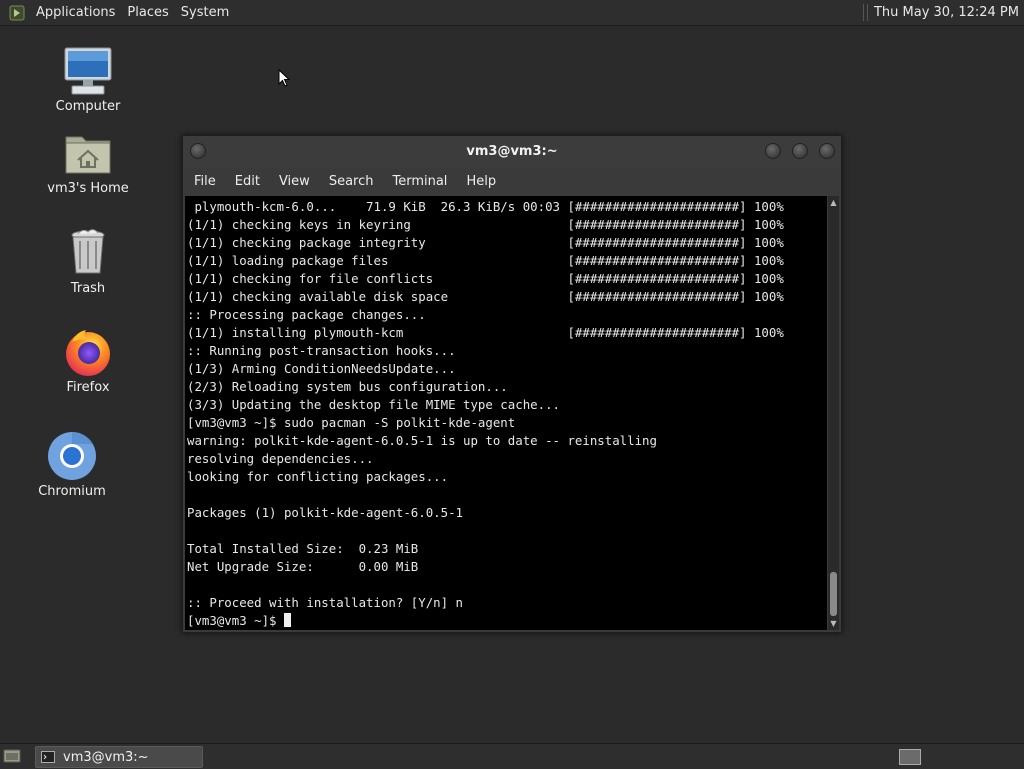 The height and width of the screenshot is (769, 1024). I want to click on mouse-pointer-icon, so click(284, 77).